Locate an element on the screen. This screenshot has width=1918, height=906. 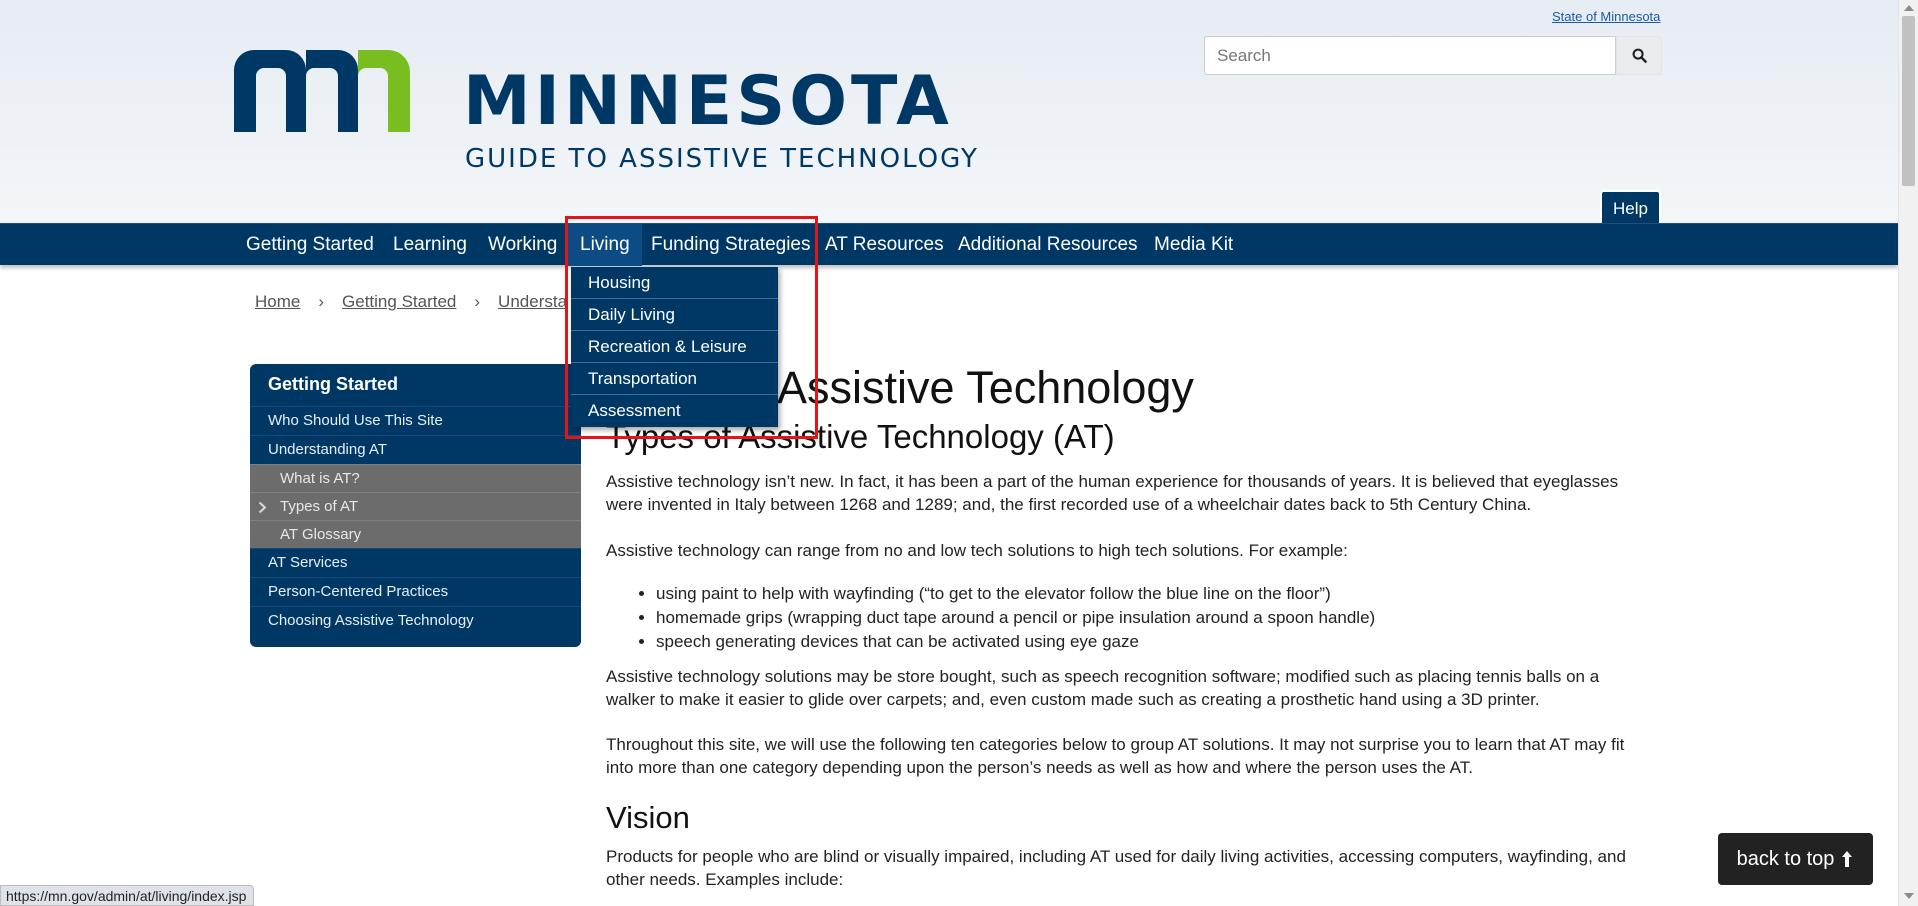
vertical-scrollbar is located at coordinates (1908, 453).